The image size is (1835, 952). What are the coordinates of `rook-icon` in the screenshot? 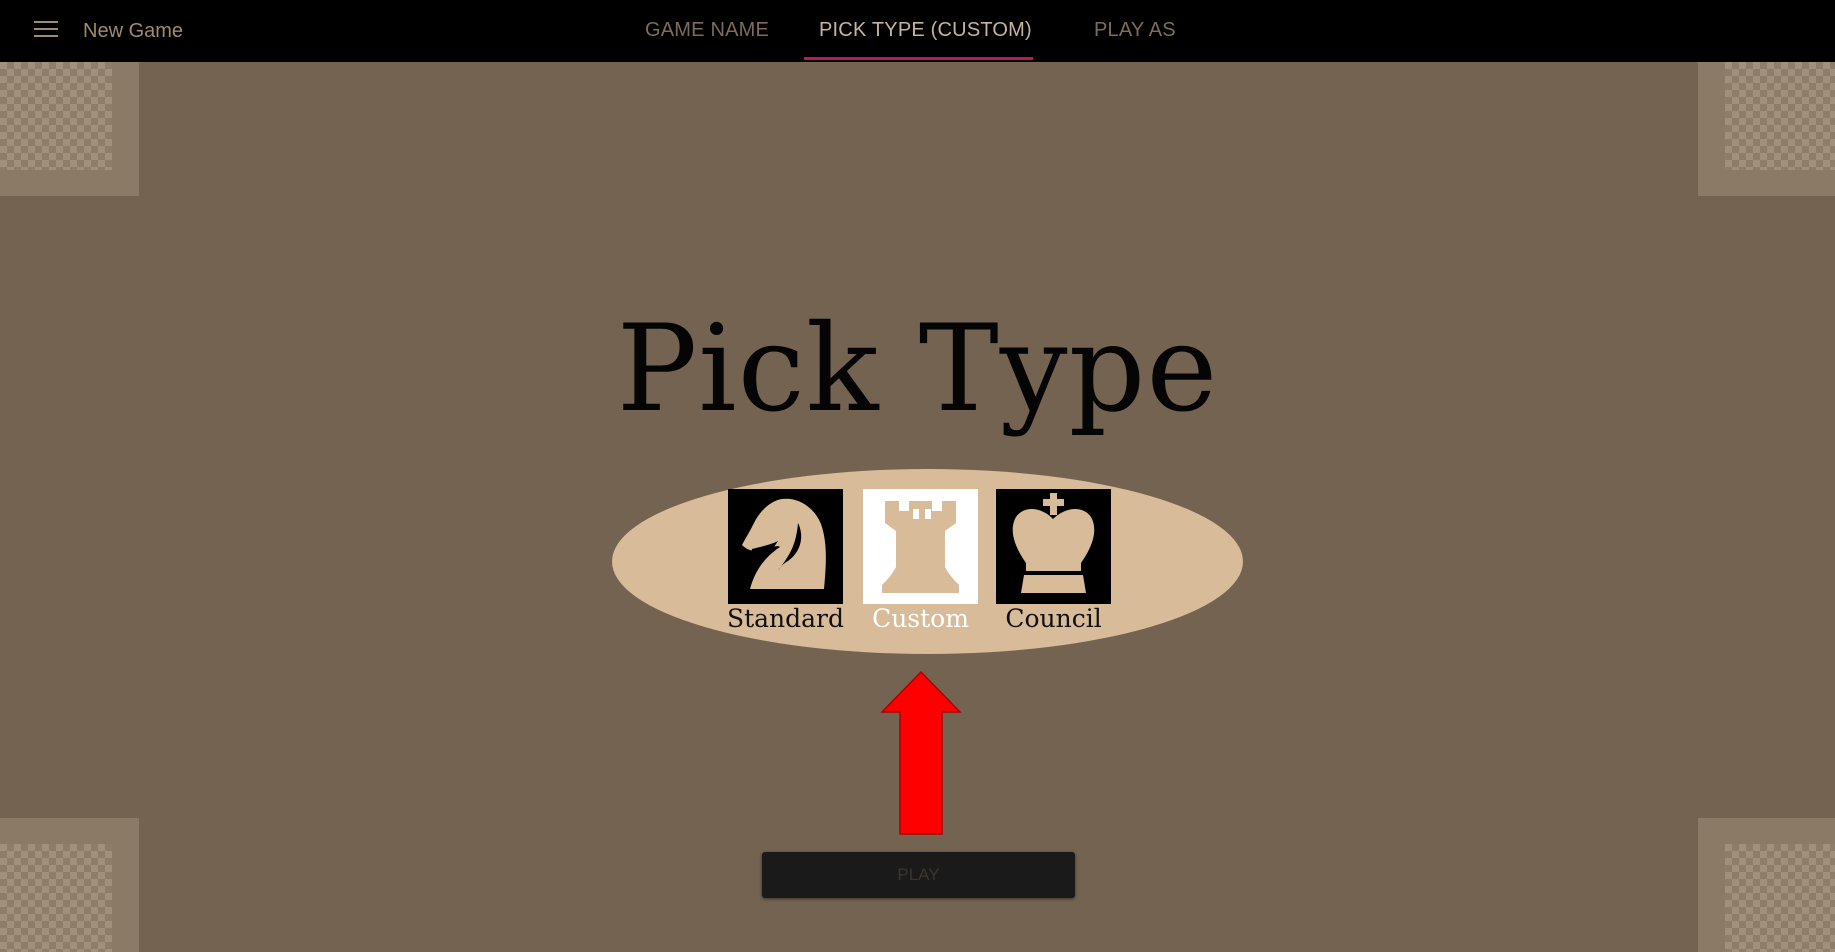 It's located at (920, 546).